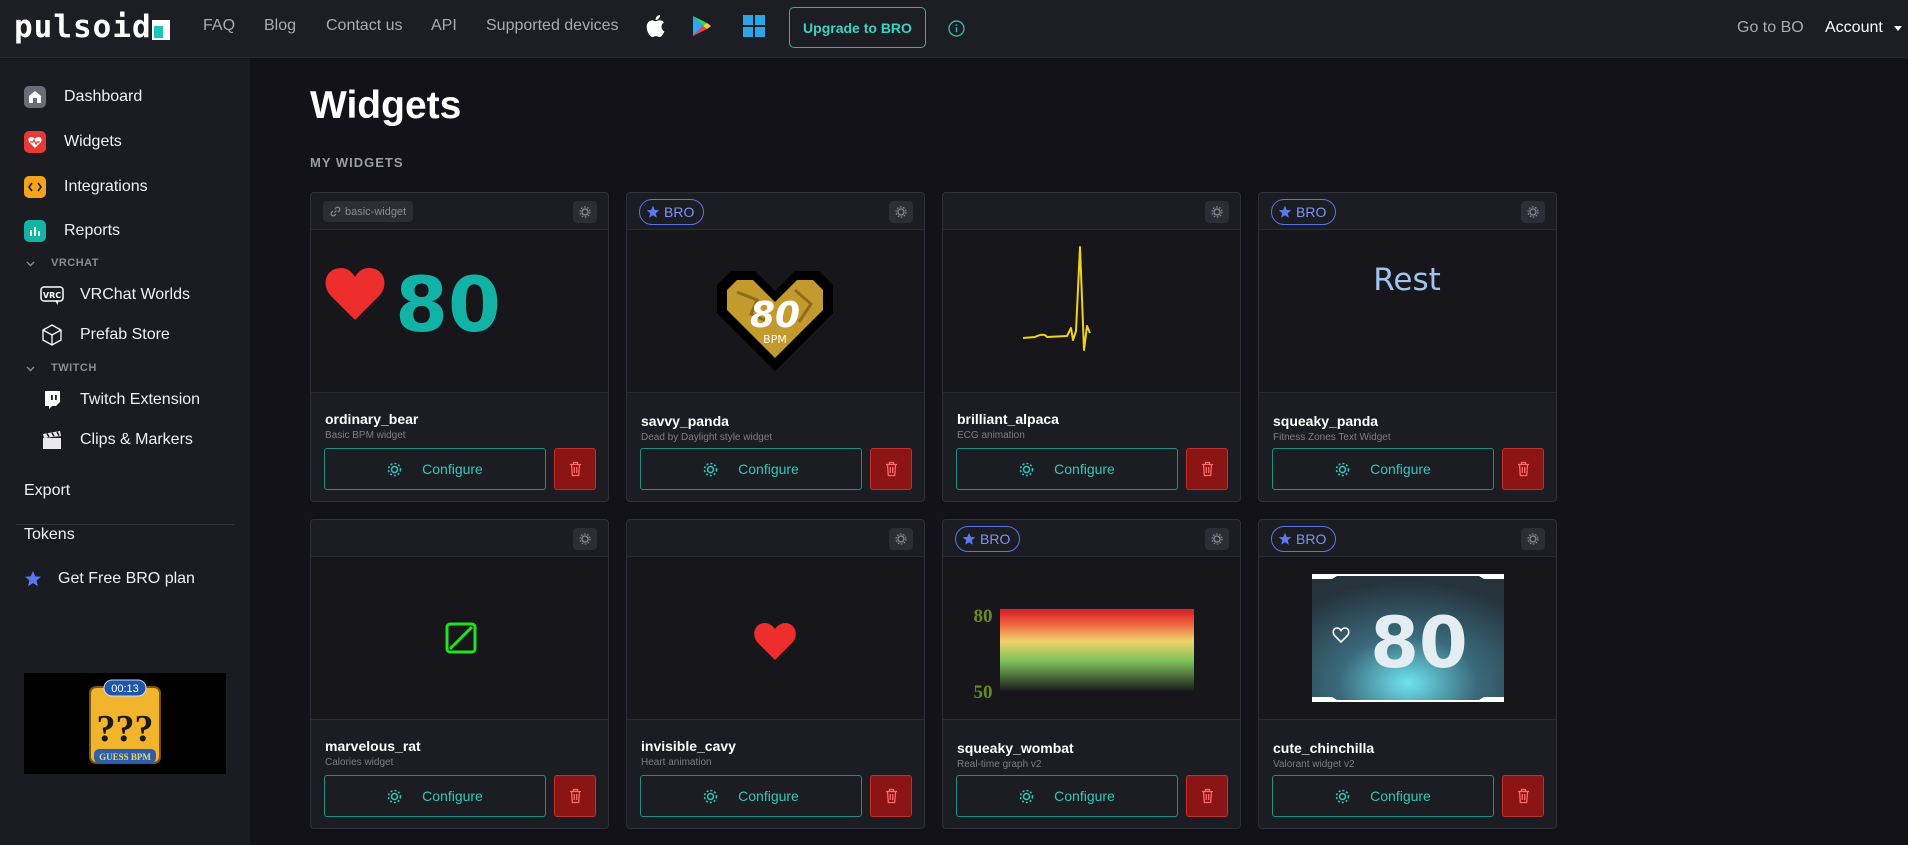  What do you see at coordinates (1770, 28) in the screenshot?
I see `go-to-bo-link: Go to BO` at bounding box center [1770, 28].